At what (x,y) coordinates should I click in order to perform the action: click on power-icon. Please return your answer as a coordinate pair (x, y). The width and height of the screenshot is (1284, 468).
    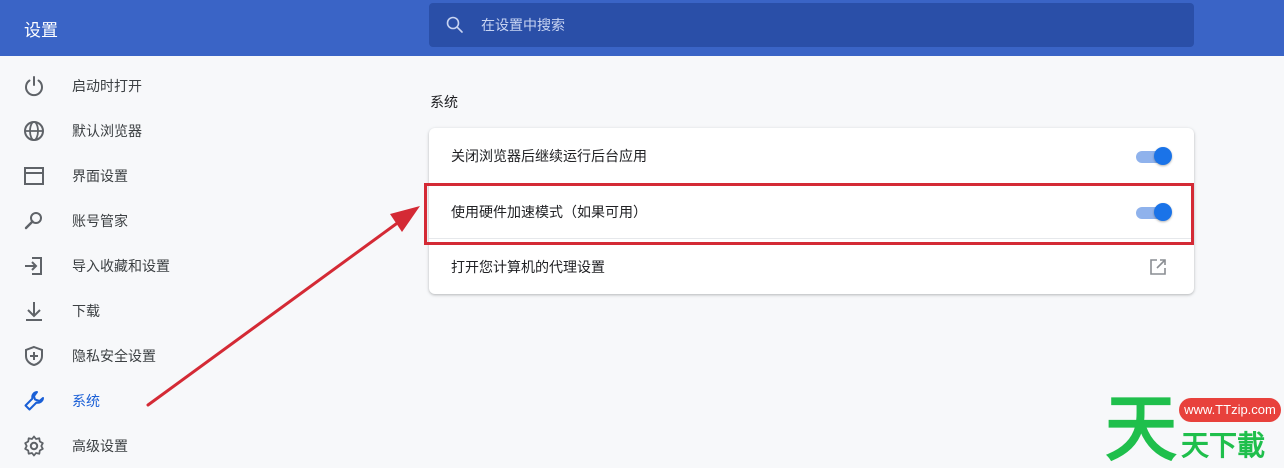
    Looking at the image, I should click on (34, 86).